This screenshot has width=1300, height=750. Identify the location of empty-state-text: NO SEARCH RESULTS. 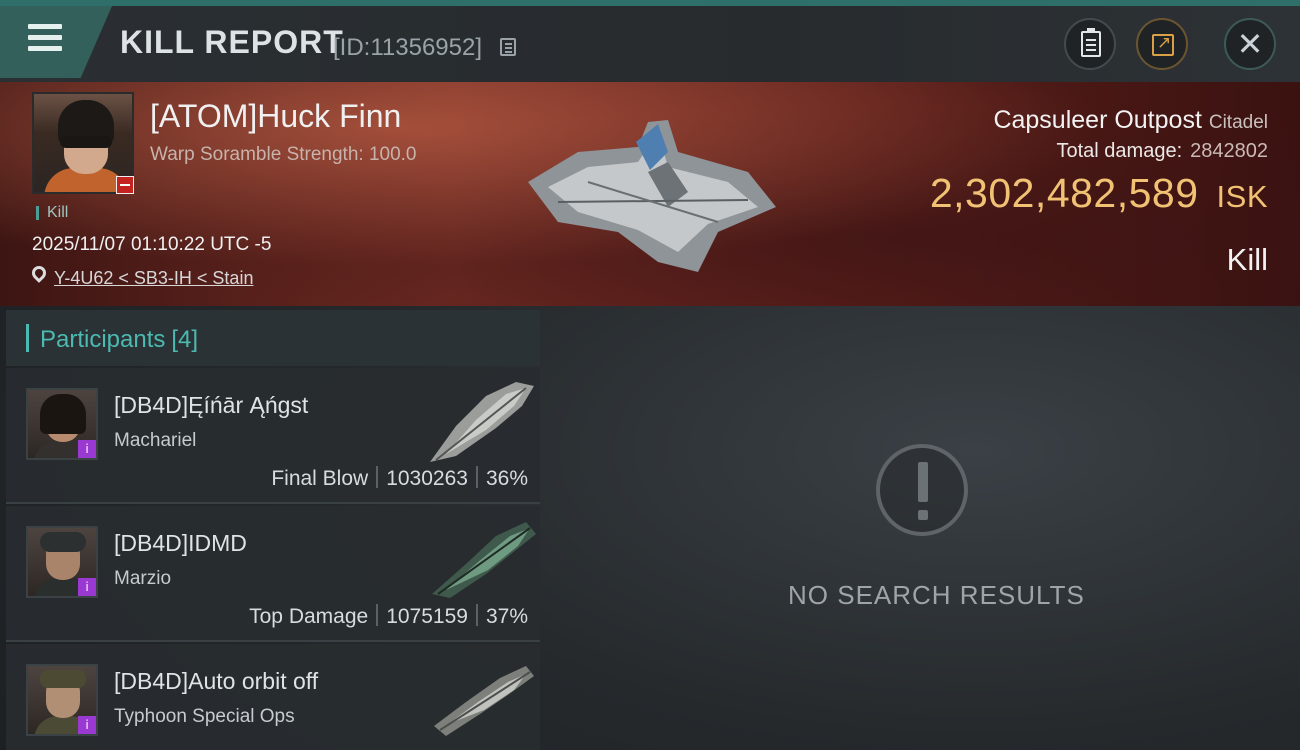
(936, 595).